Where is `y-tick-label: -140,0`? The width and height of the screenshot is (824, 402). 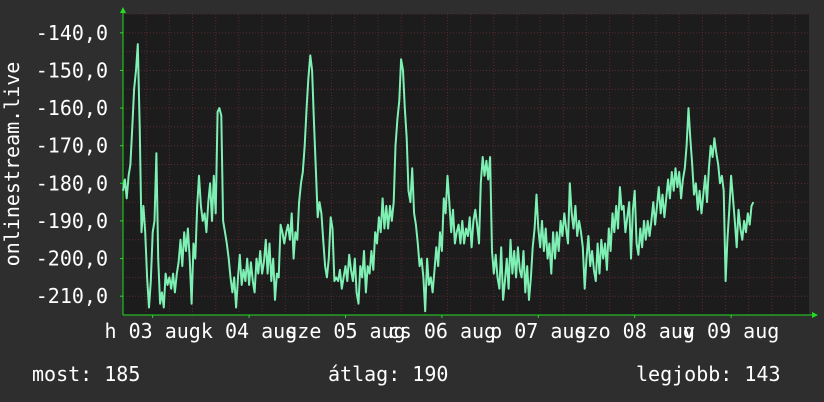 y-tick-label: -140,0 is located at coordinates (72, 33).